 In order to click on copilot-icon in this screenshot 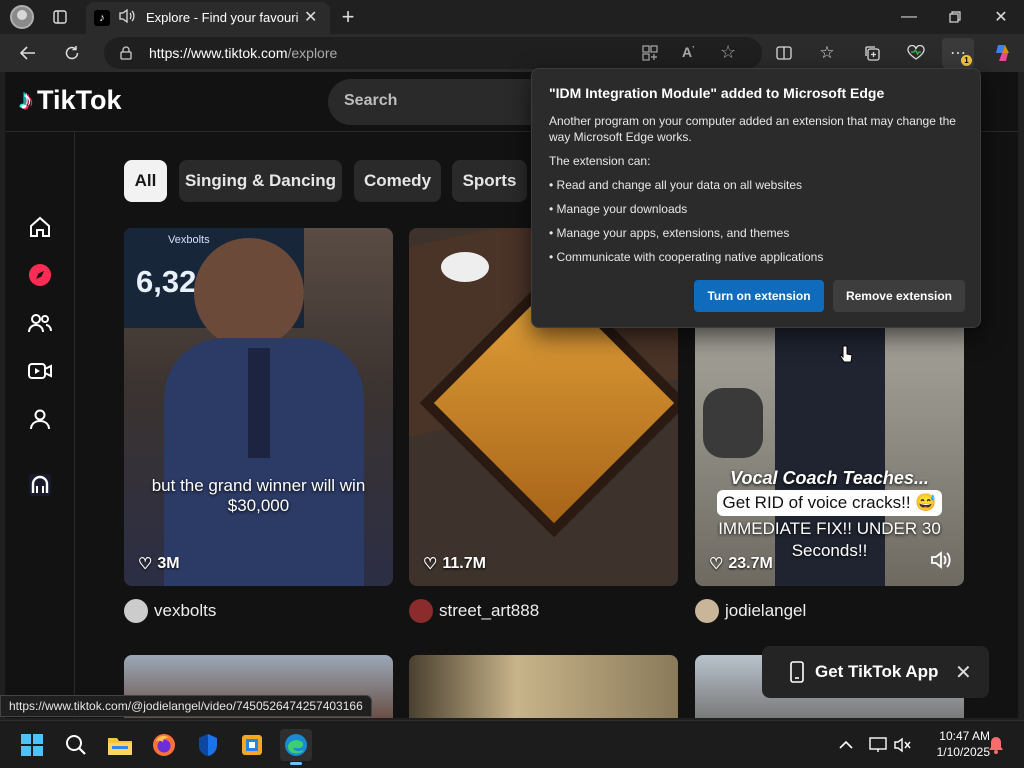, I will do `click(1002, 53)`.